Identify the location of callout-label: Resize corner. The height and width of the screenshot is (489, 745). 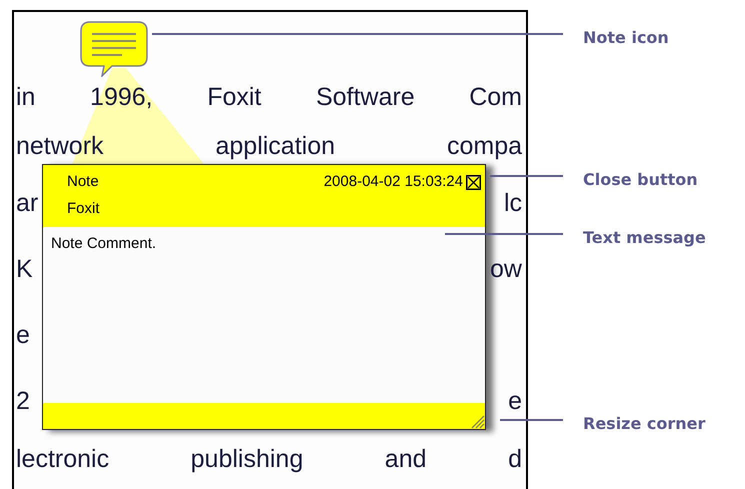
(644, 424).